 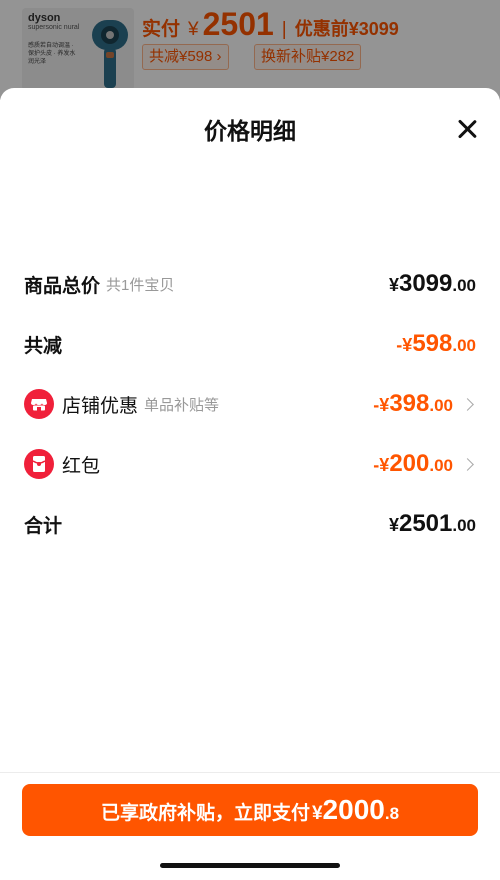 I want to click on item-count-text: 共1件宝贝, so click(x=140, y=285).